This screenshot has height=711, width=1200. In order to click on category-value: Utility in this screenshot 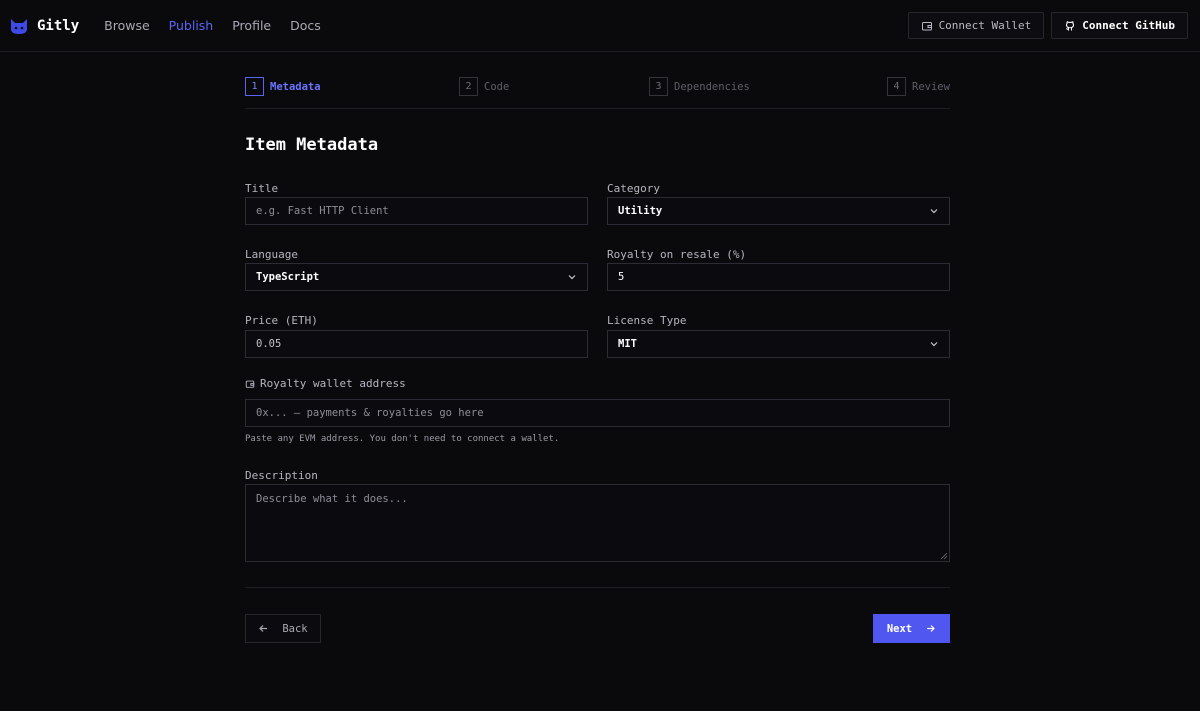, I will do `click(640, 211)`.